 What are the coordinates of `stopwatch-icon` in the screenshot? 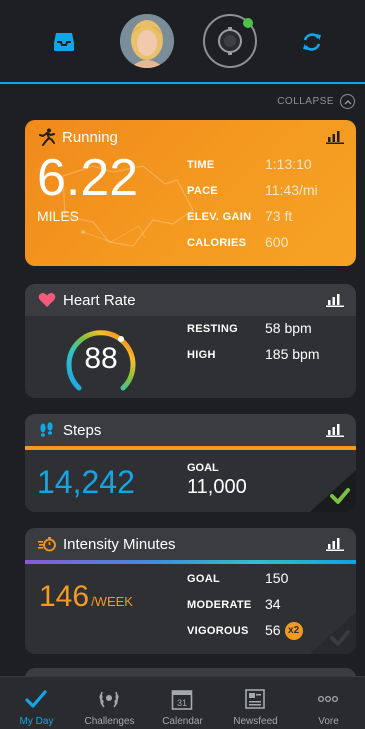 It's located at (47, 544).